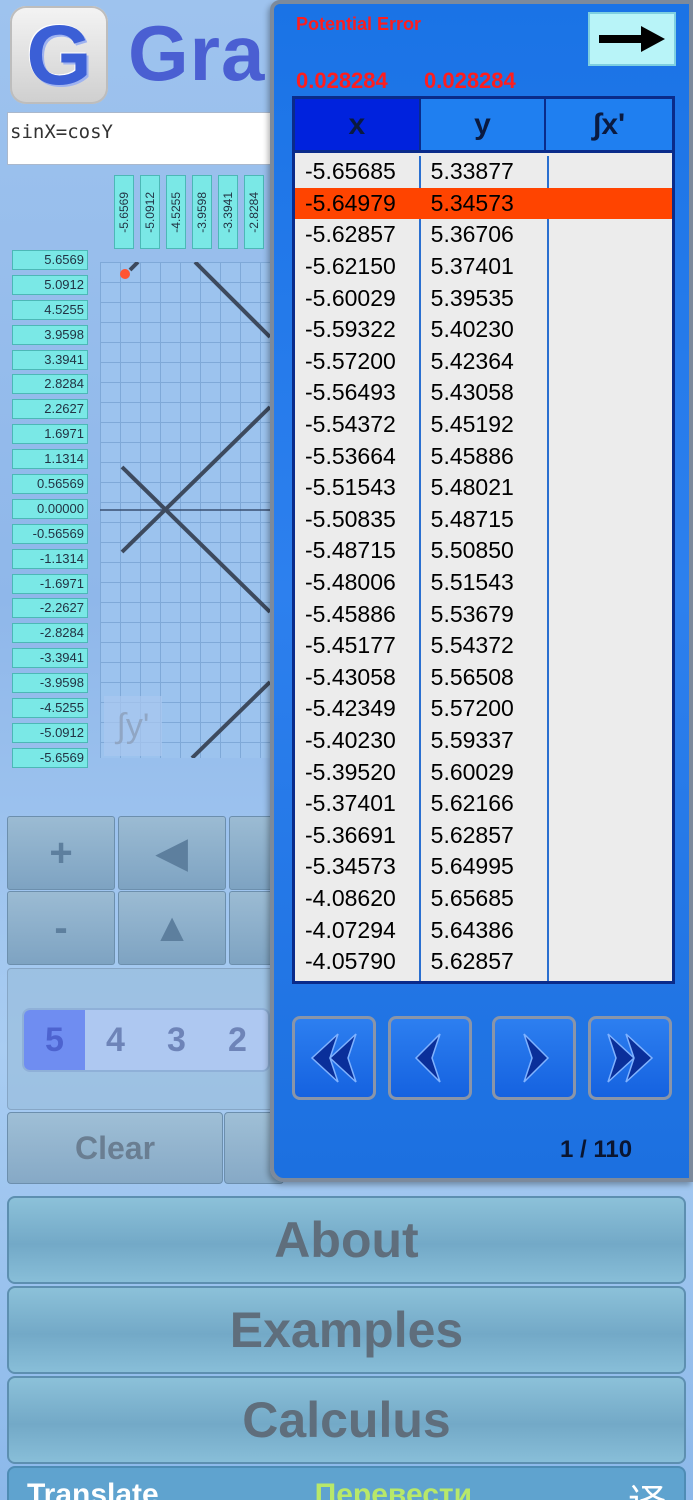 This screenshot has height=1500, width=693. What do you see at coordinates (346, 1240) in the screenshot?
I see `about-button: About` at bounding box center [346, 1240].